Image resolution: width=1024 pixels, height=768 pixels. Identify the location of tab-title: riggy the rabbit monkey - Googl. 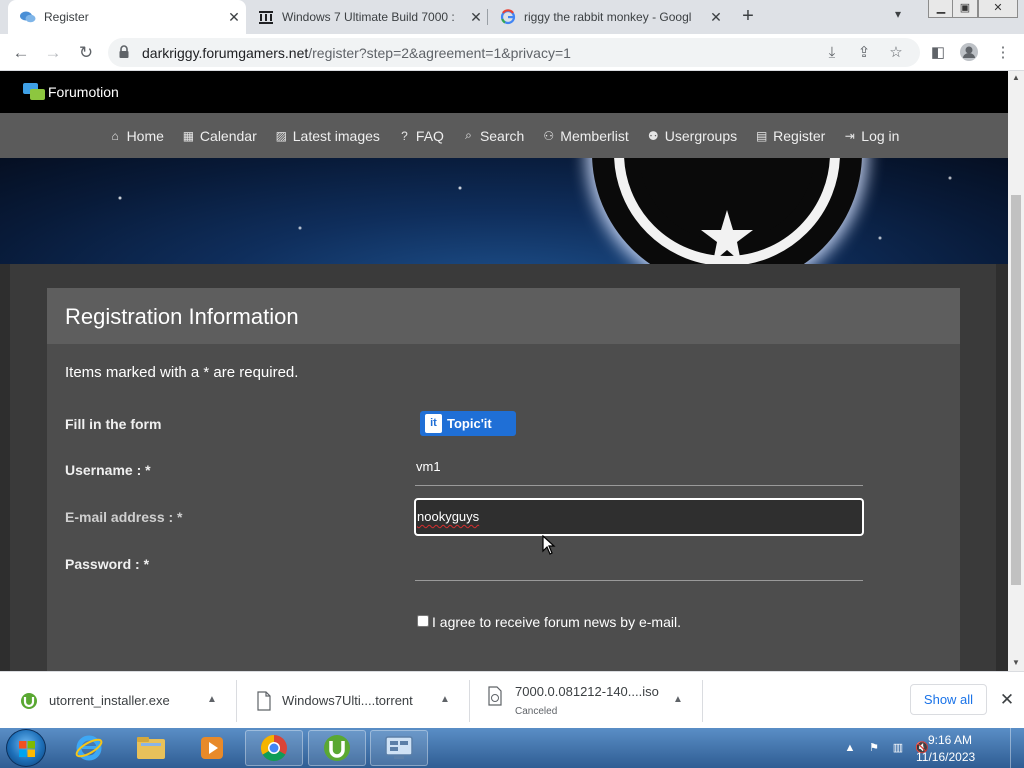
(608, 17).